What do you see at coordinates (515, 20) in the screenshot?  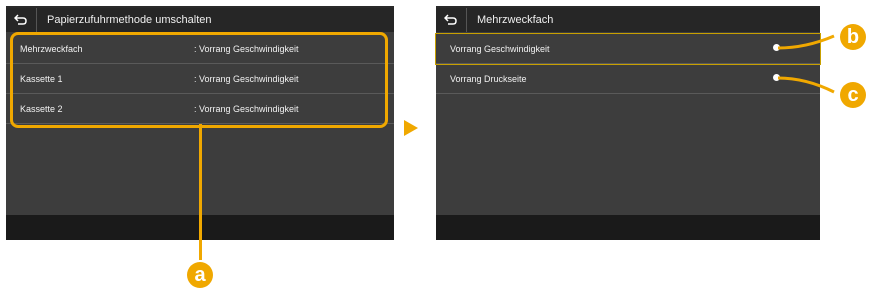 I see `page-title: Mehrzweckfach` at bounding box center [515, 20].